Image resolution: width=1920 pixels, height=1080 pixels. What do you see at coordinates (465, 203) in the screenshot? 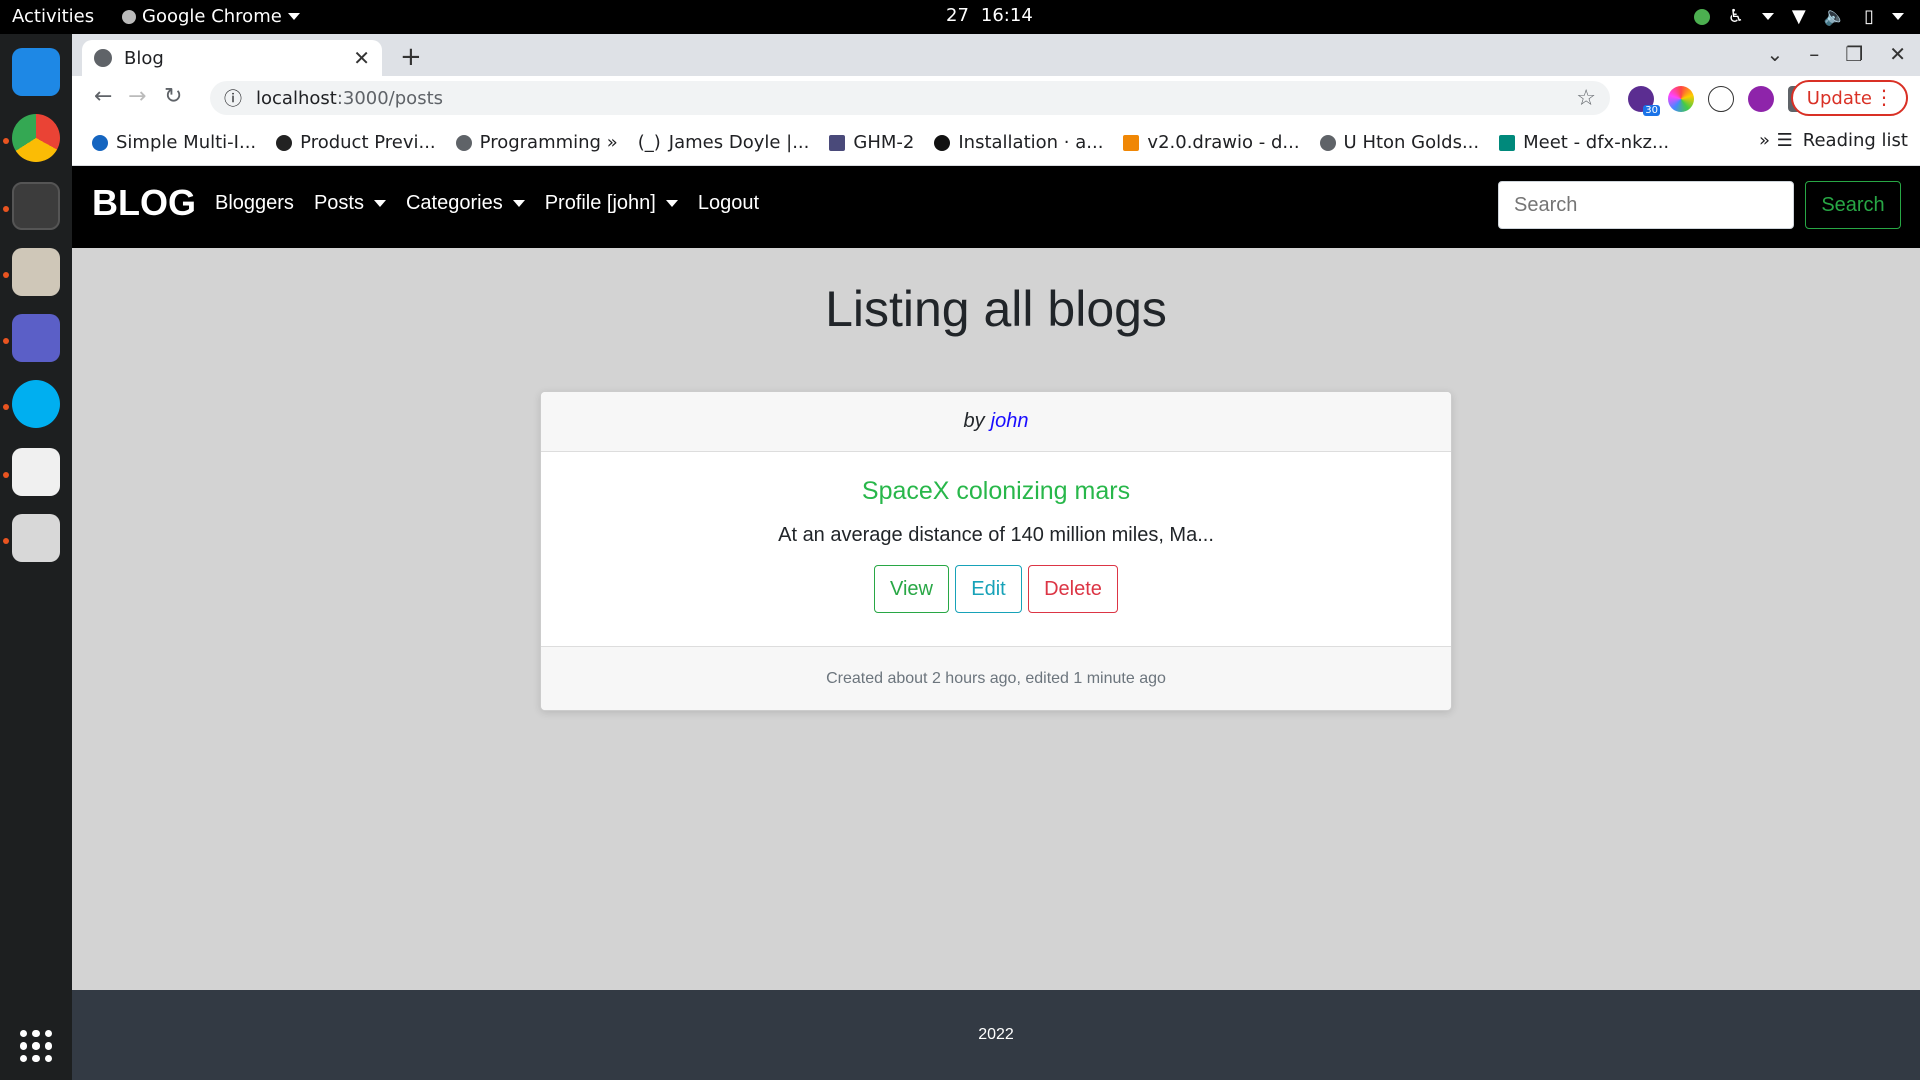
I see `nav-categories-dropdown: Categories` at bounding box center [465, 203].